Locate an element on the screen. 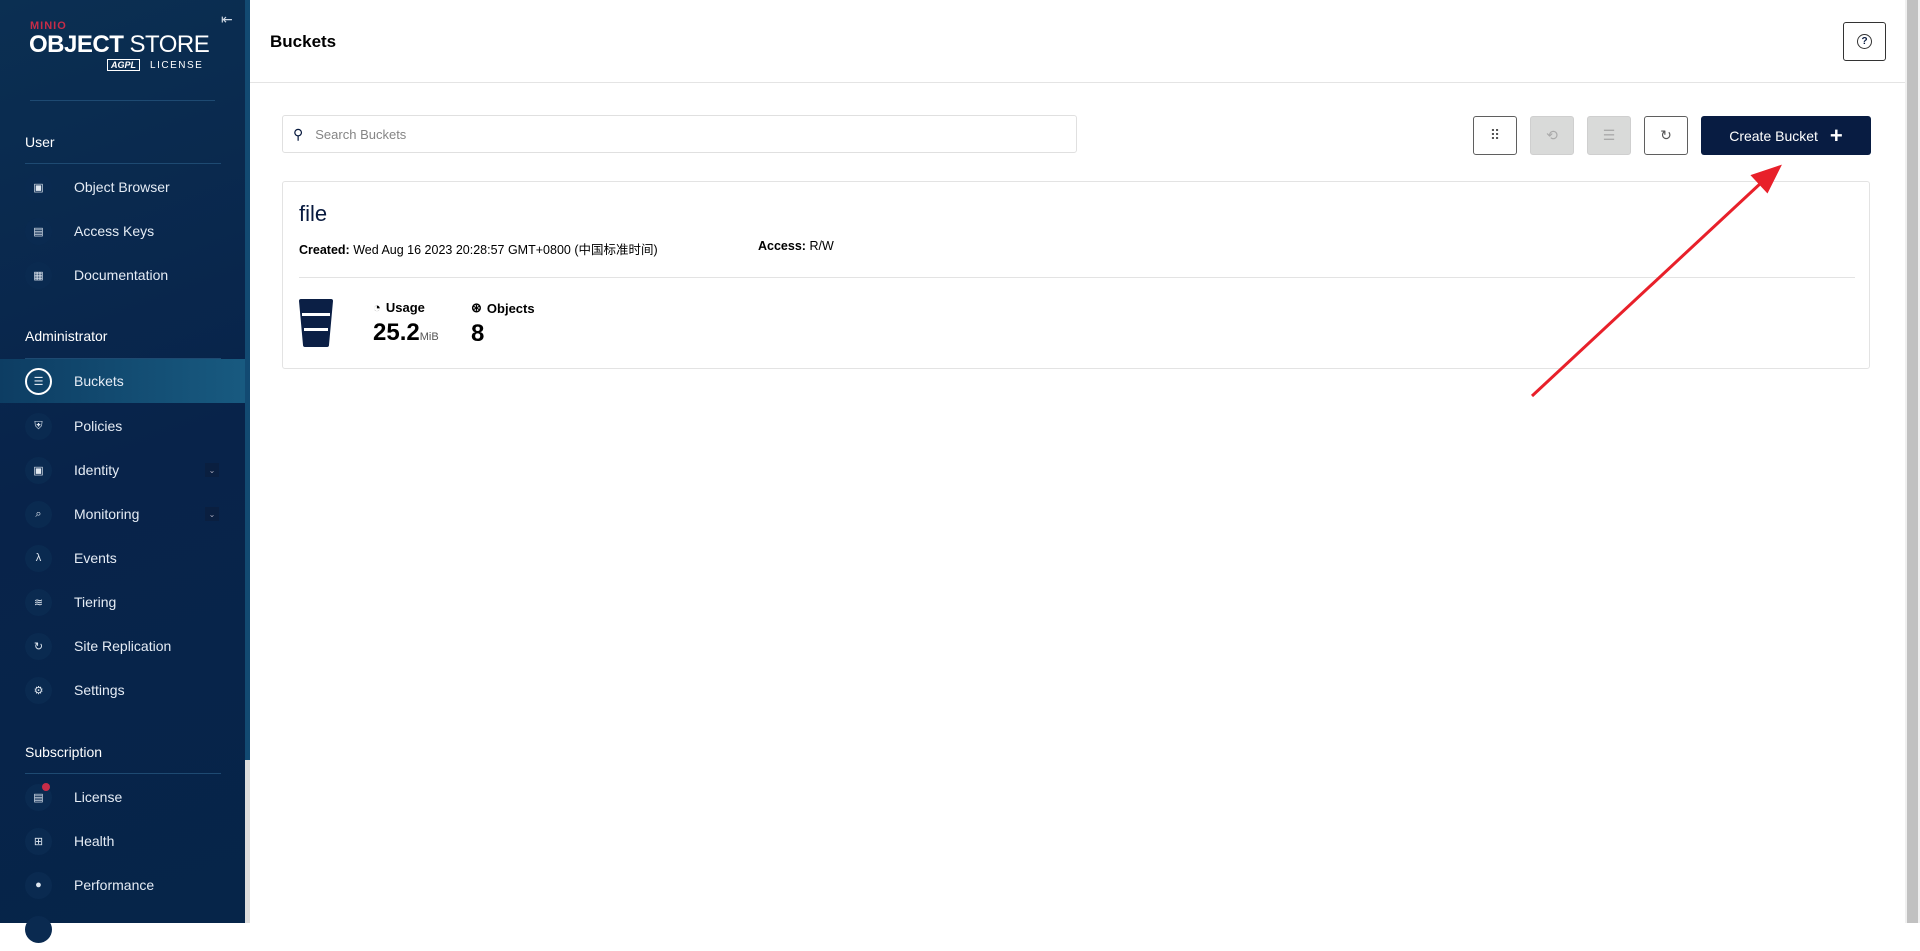 This screenshot has width=1920, height=951. sidebar-item-label: Site Replication is located at coordinates (123, 646).